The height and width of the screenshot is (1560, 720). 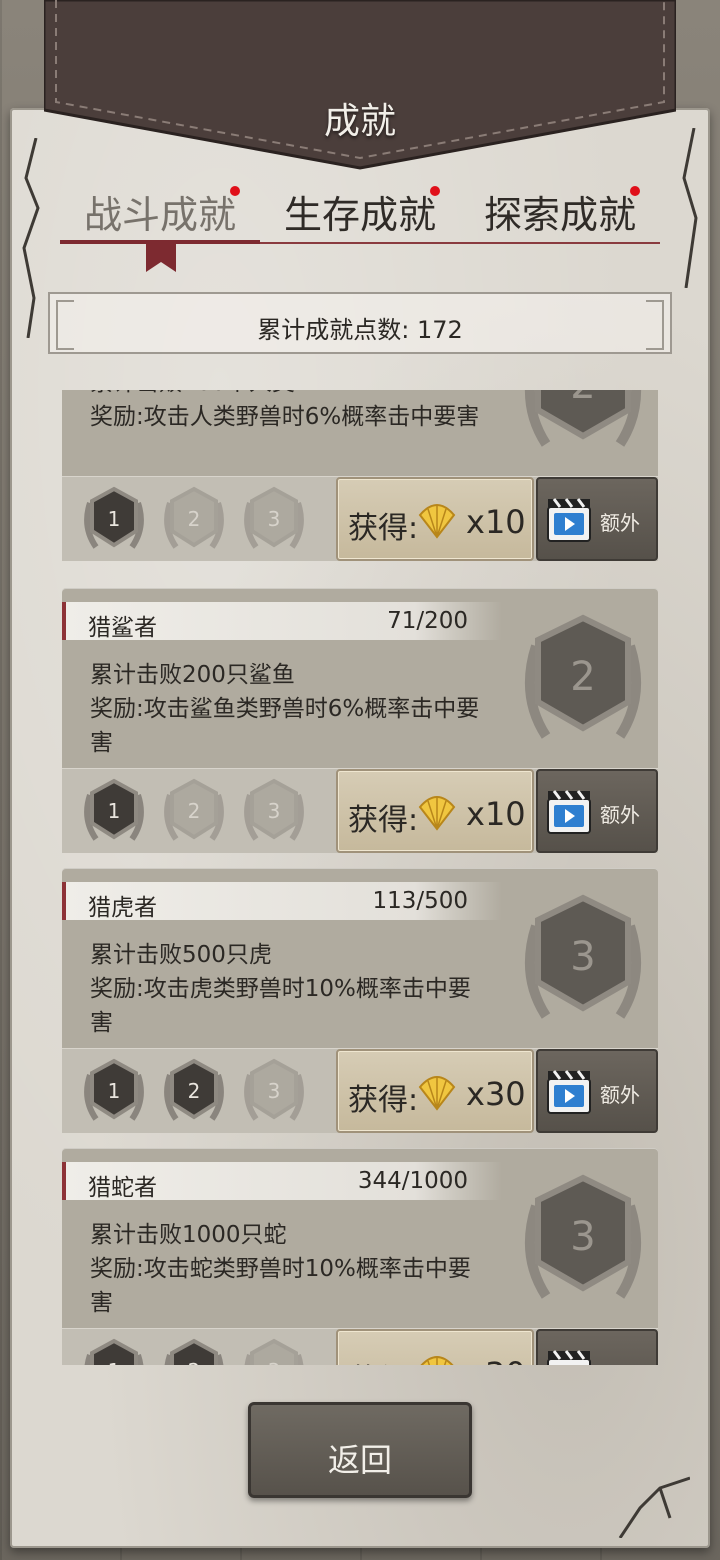 What do you see at coordinates (122, 628) in the screenshot?
I see `achievement-name: 猎鲨者` at bounding box center [122, 628].